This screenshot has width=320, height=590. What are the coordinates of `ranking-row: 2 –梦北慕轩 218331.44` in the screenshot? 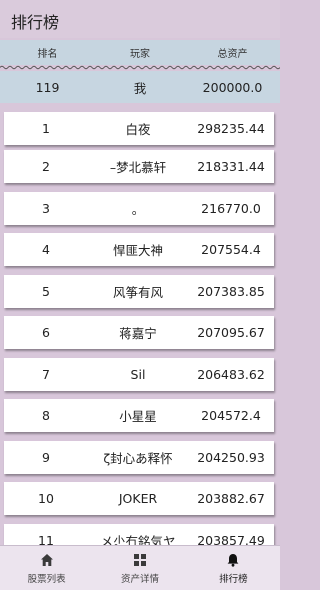 It's located at (139, 166).